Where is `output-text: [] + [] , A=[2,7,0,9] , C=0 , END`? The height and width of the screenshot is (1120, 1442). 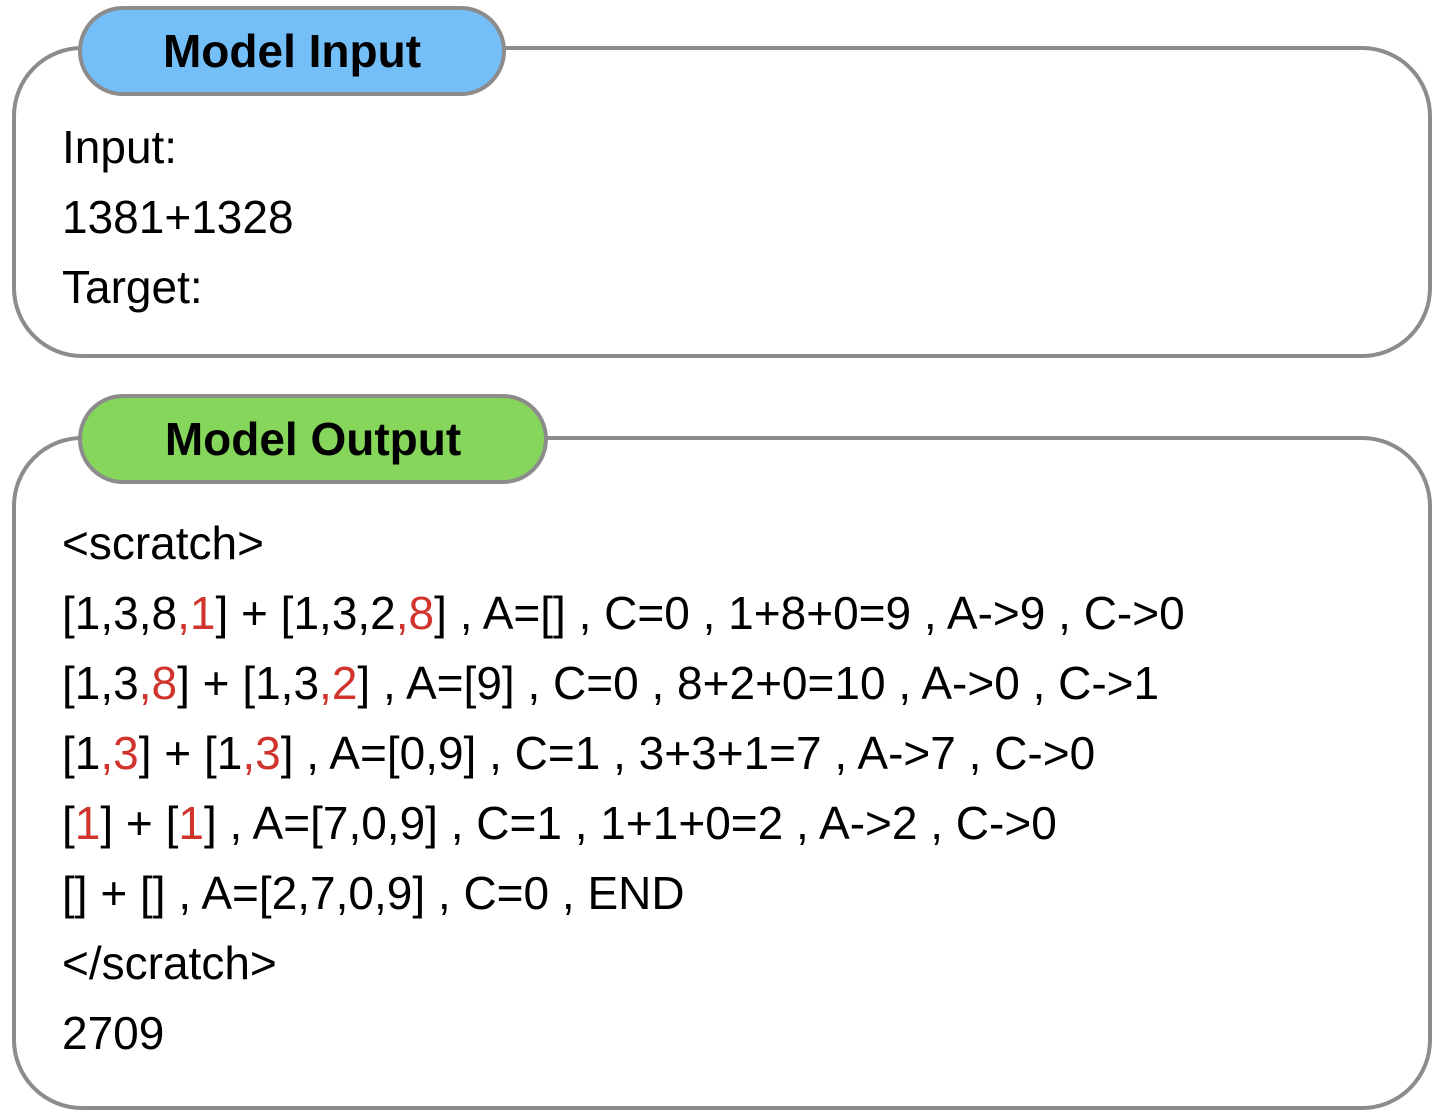
output-text: [] + [] , A=[2,7,0,9] , C=0 , END is located at coordinates (373, 893).